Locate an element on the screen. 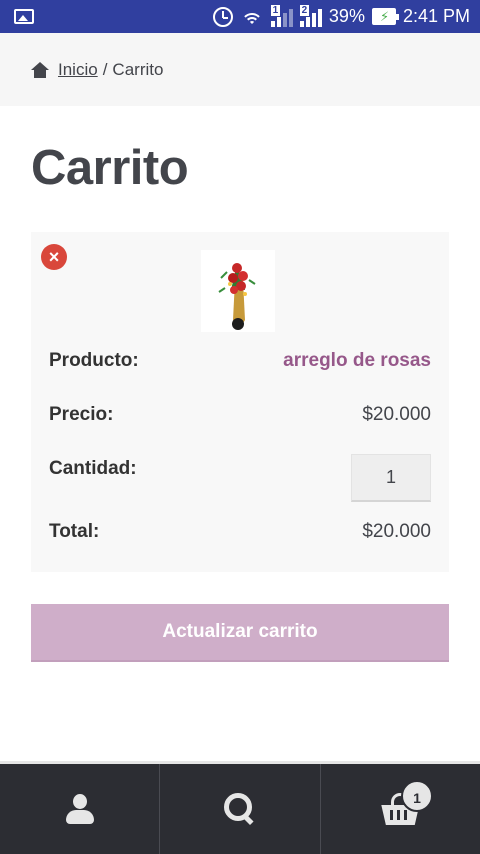  signal-sim2-icon: 2 is located at coordinates (310, 15).